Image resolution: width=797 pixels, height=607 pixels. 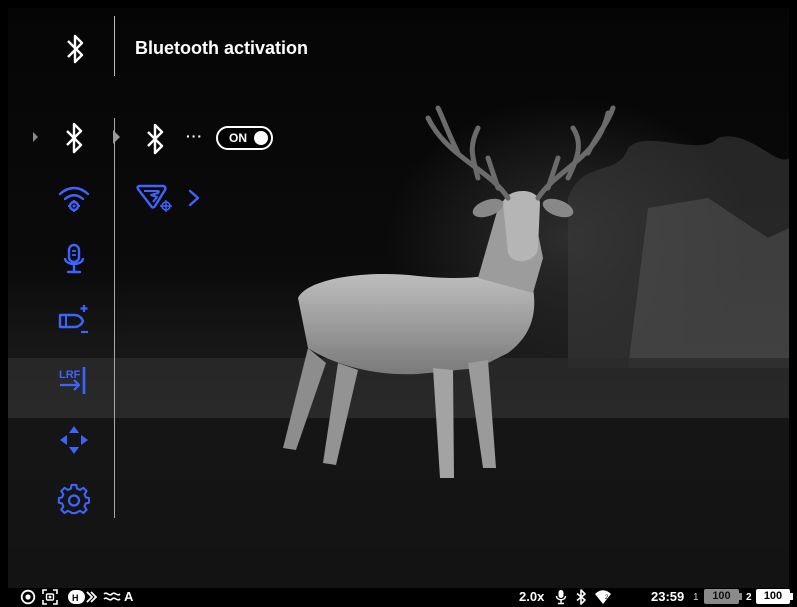 I want to click on menu-header: Bluetooth activation, so click(x=398, y=48).